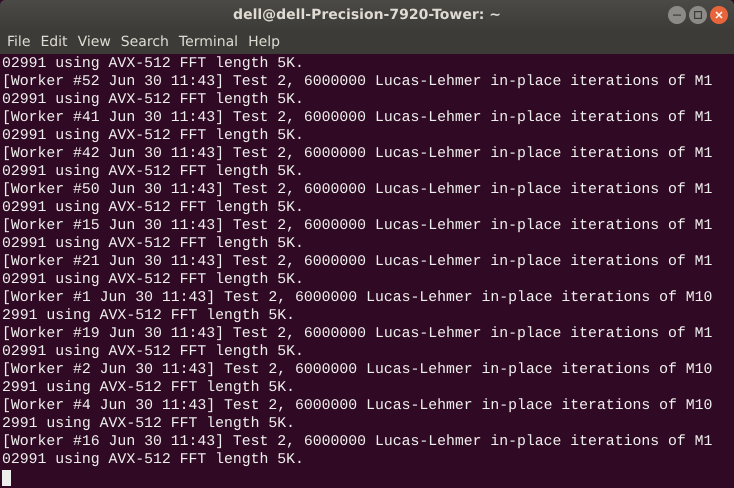 Image resolution: width=734 pixels, height=488 pixels. I want to click on terminal-line: [Worker #21 Jun 30 11:43] Test 2, 6000000 Lucas-Lehmer in-place iterations of M1, so click(358, 262).